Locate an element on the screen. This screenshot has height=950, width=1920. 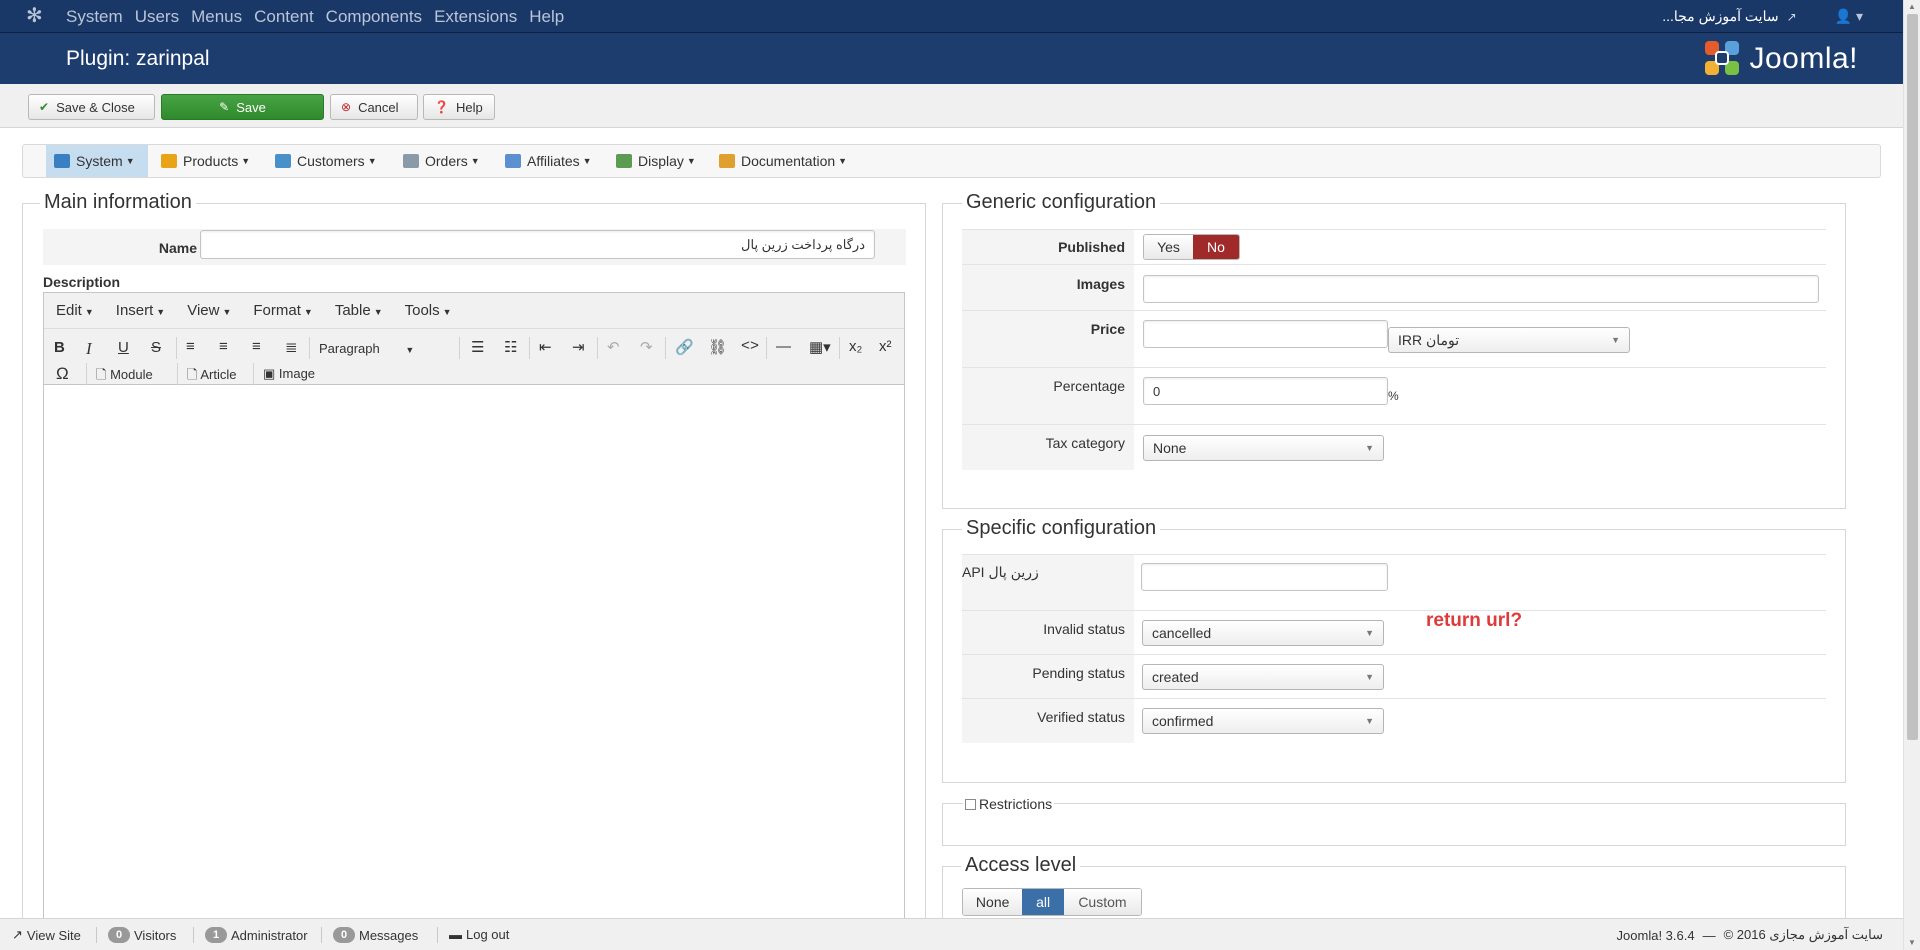
align-center-icon: ≡ is located at coordinates (223, 346).